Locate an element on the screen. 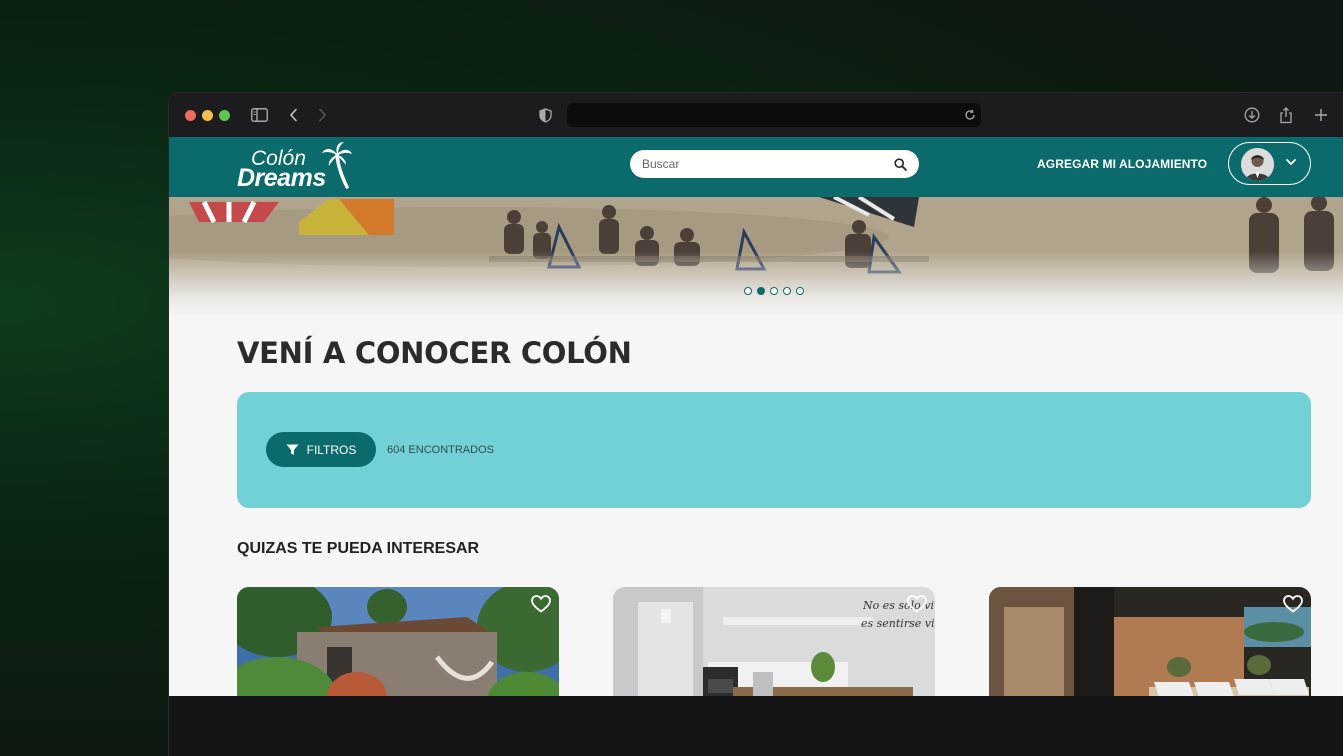  search-icon is located at coordinates (900, 164).